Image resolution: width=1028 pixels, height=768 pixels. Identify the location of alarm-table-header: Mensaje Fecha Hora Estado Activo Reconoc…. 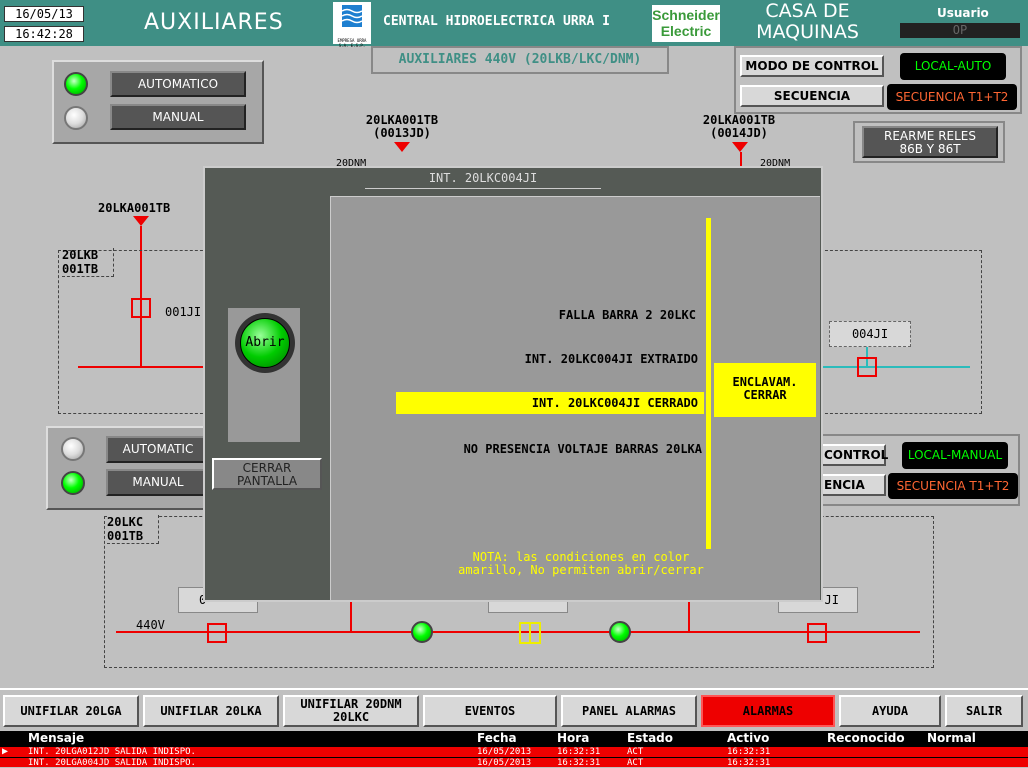
(514, 738).